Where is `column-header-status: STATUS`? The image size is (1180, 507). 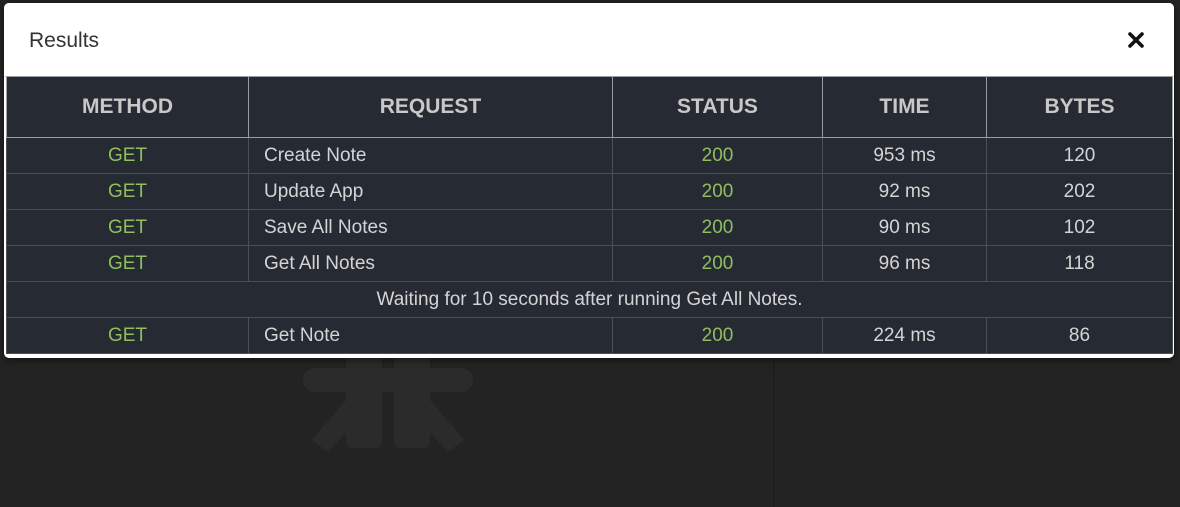
column-header-status: STATUS is located at coordinates (717, 107).